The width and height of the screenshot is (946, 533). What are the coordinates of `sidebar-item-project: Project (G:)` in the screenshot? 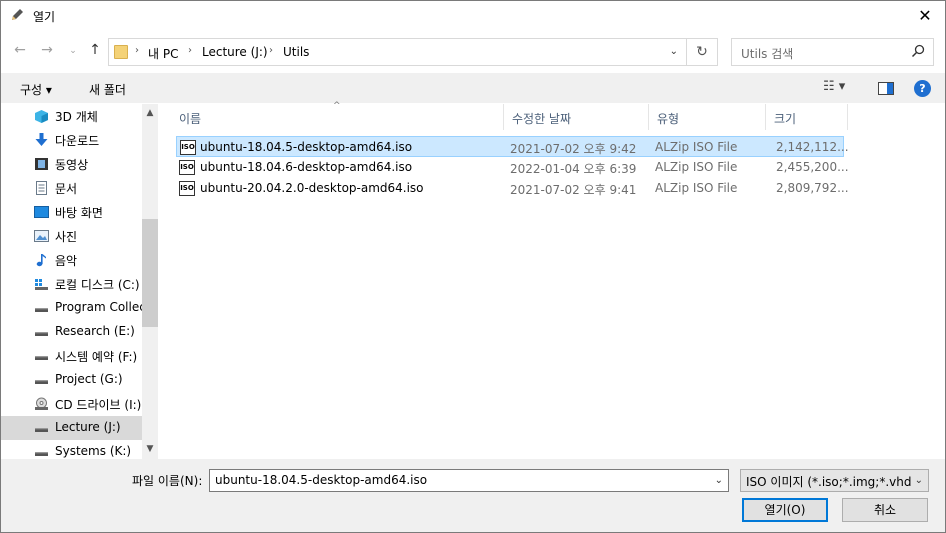 It's located at (71, 380).